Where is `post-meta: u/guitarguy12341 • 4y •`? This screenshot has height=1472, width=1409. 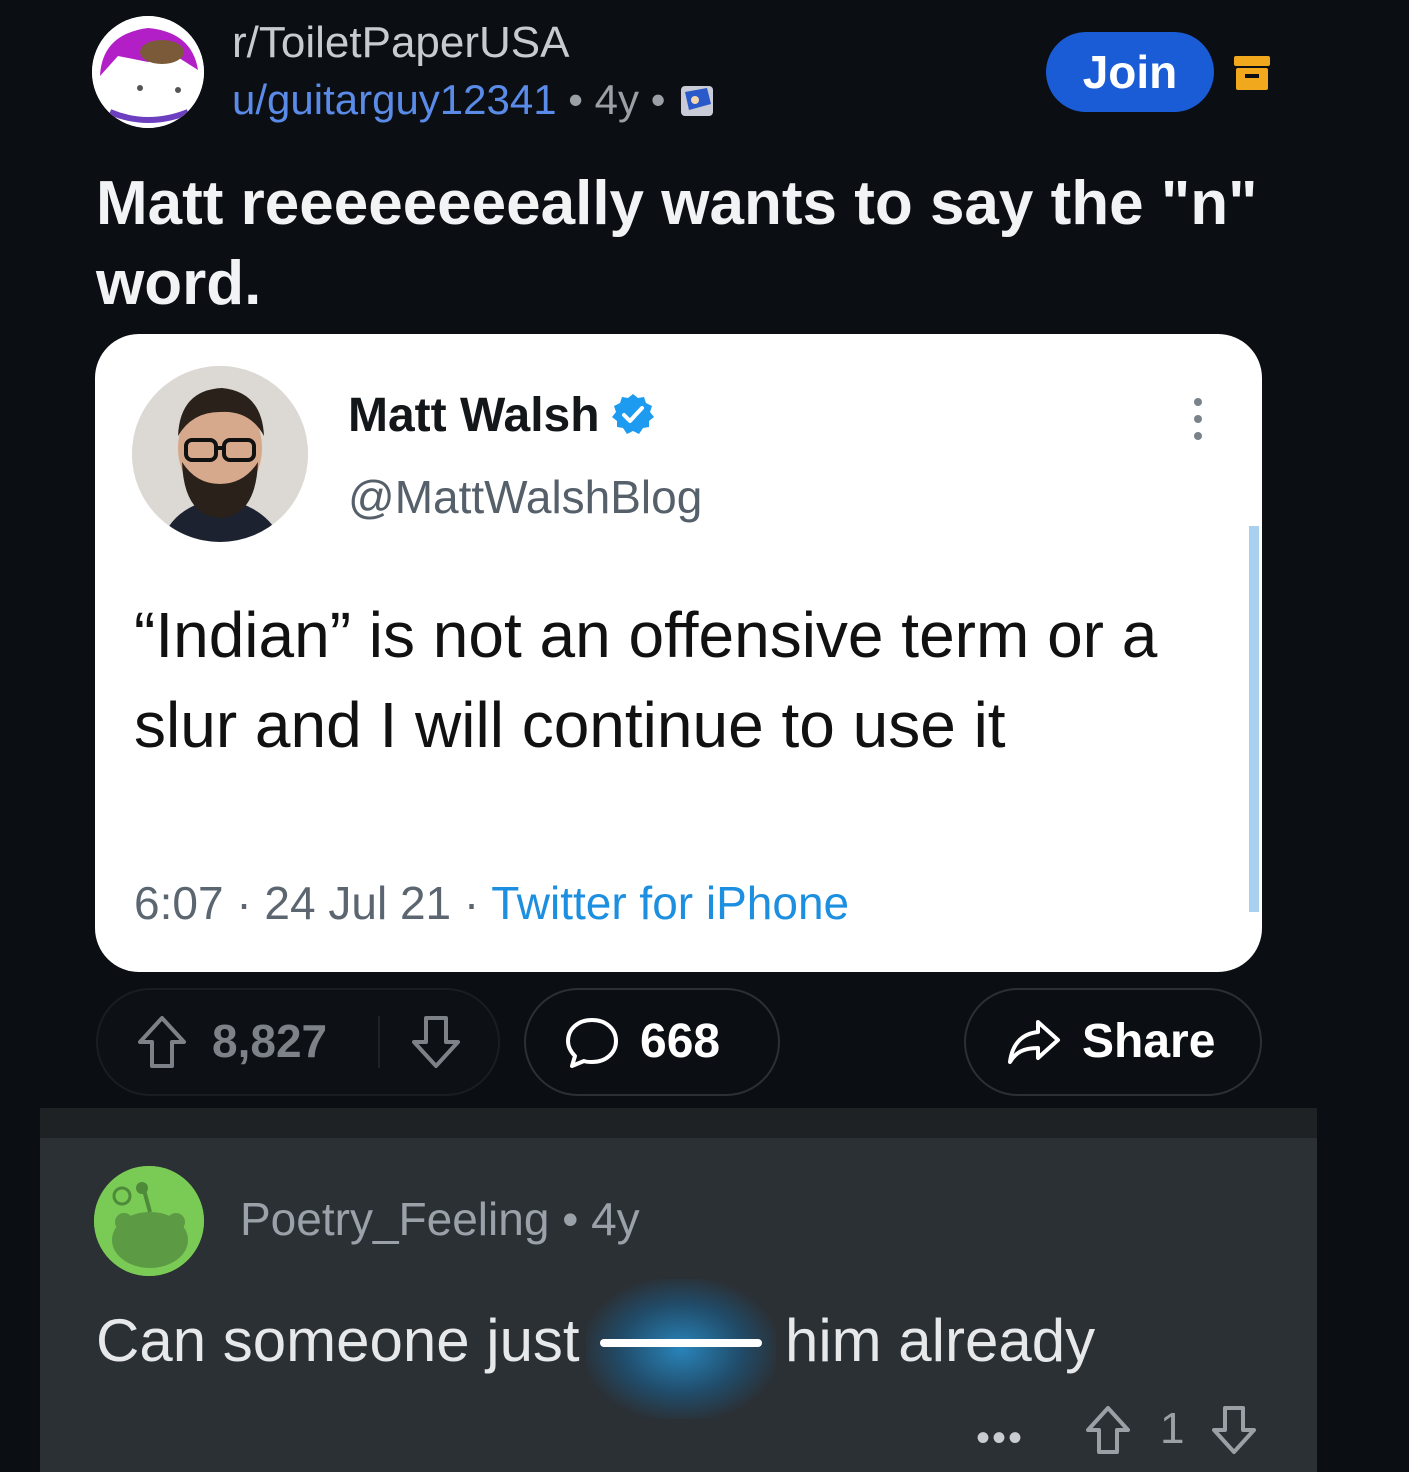 post-meta: u/guitarguy12341 • 4y • is located at coordinates (474, 100).